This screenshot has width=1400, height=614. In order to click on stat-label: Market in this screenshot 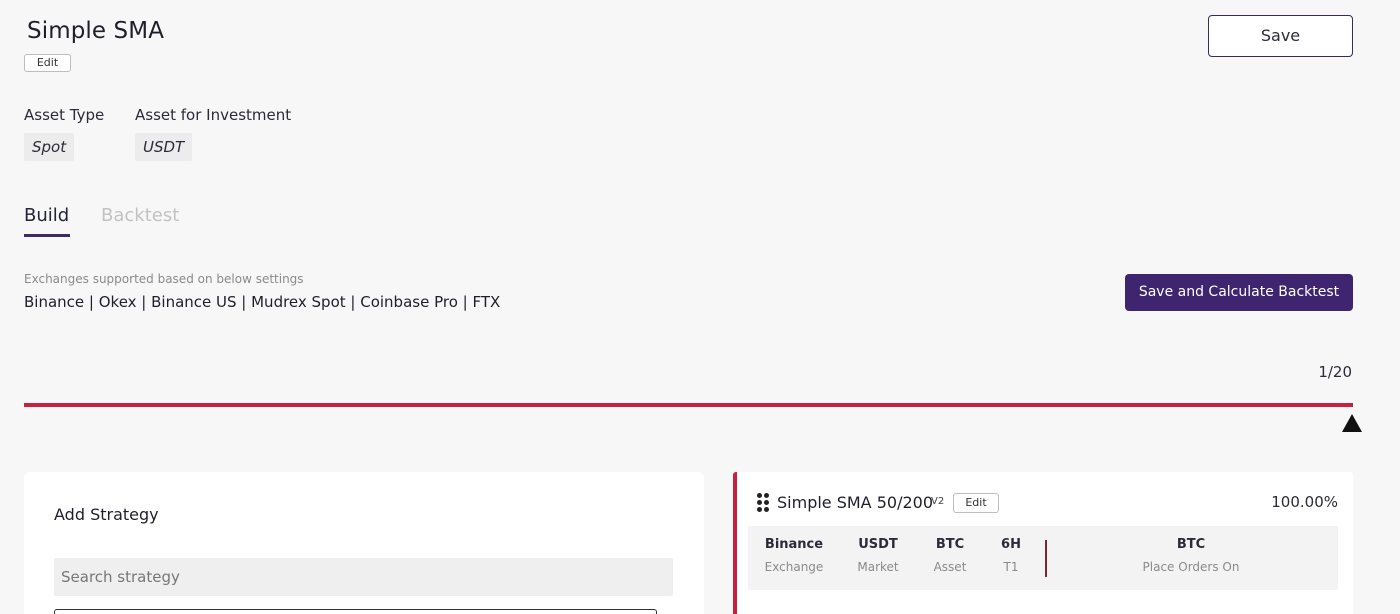, I will do `click(878, 567)`.